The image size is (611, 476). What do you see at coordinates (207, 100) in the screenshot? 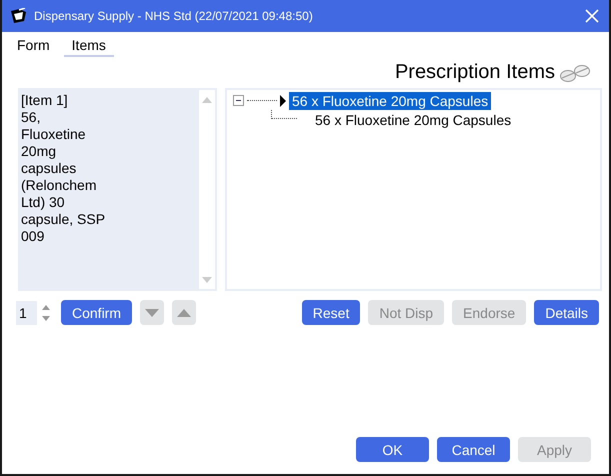
I see `scroll-up-icon` at bounding box center [207, 100].